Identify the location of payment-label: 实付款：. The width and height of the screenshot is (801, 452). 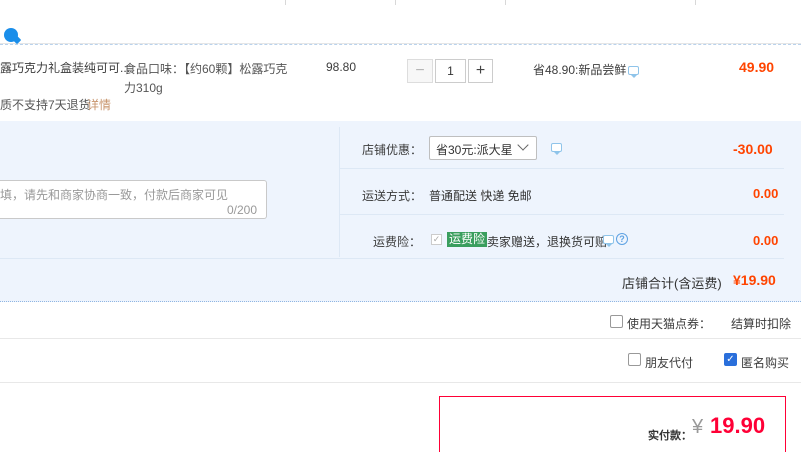
(670, 436).